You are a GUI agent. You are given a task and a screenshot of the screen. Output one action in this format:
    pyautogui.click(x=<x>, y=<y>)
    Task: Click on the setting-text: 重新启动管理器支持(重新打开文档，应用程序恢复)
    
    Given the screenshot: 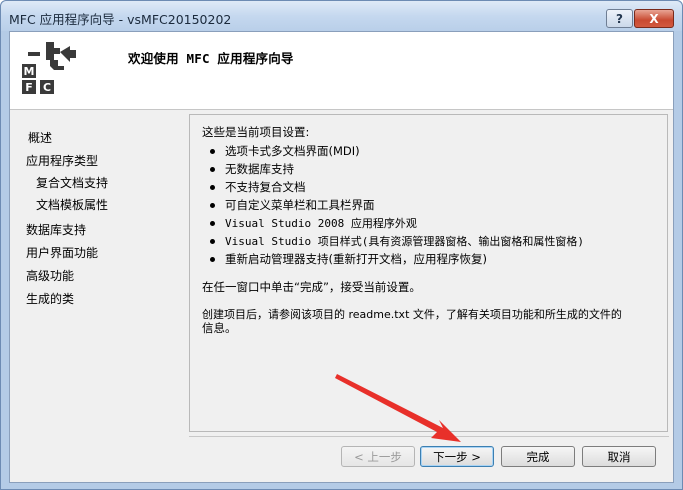 What is the action you would take?
    pyautogui.click(x=356, y=259)
    